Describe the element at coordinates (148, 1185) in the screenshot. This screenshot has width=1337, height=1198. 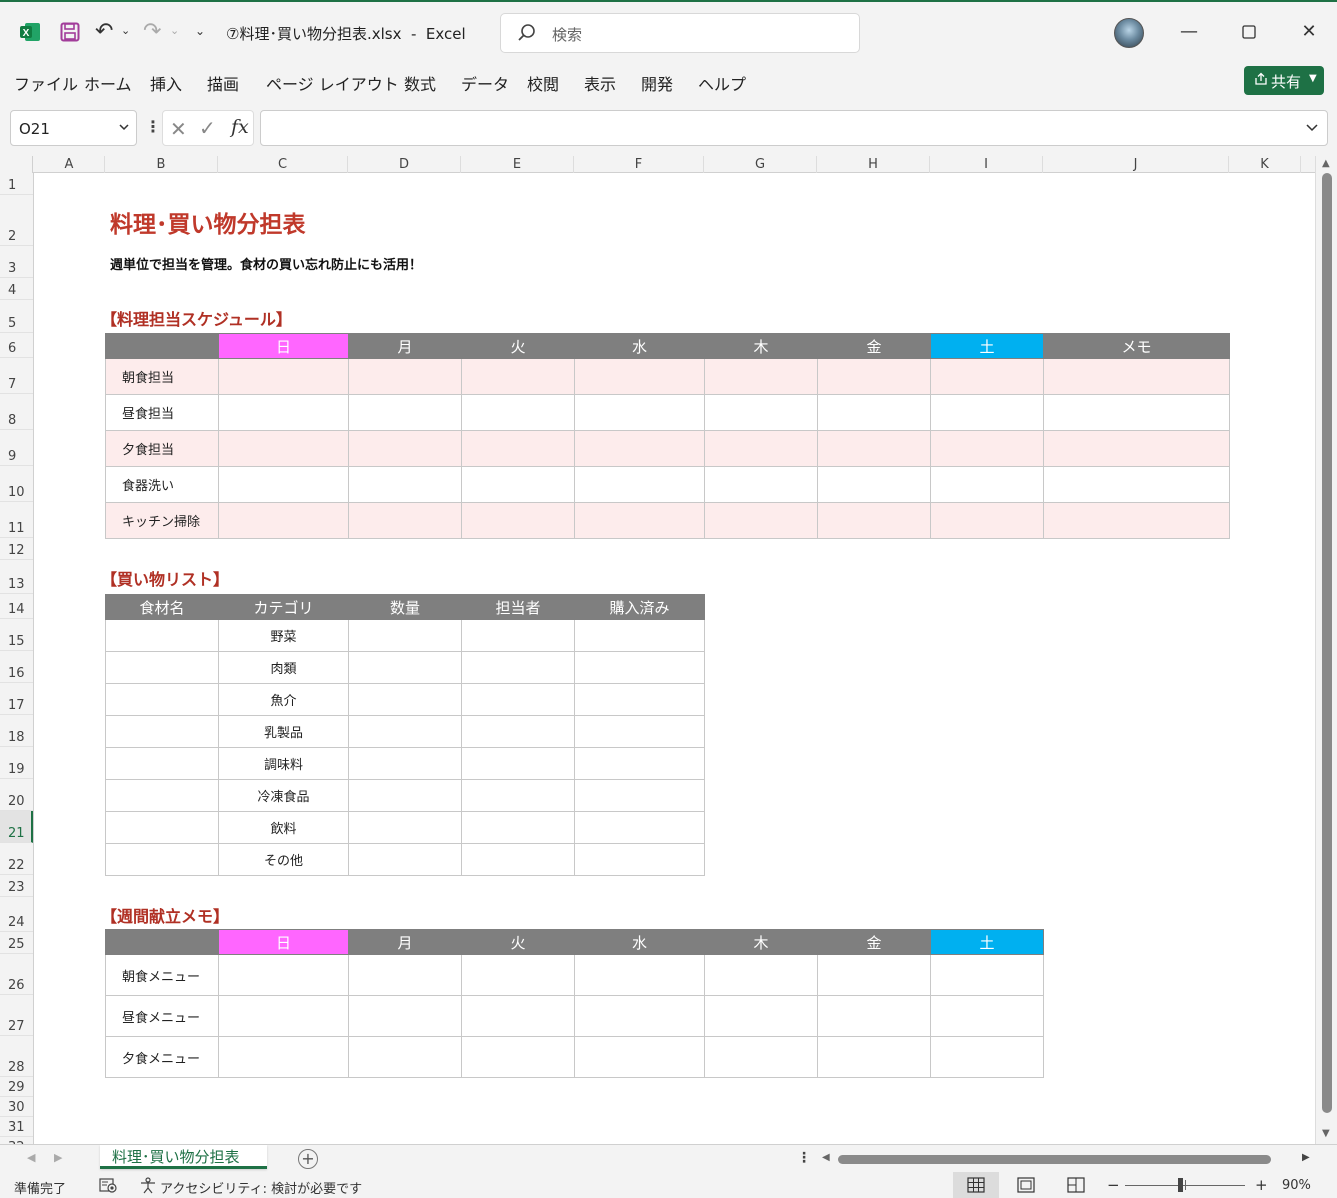
I see `accessibility-icon` at that location.